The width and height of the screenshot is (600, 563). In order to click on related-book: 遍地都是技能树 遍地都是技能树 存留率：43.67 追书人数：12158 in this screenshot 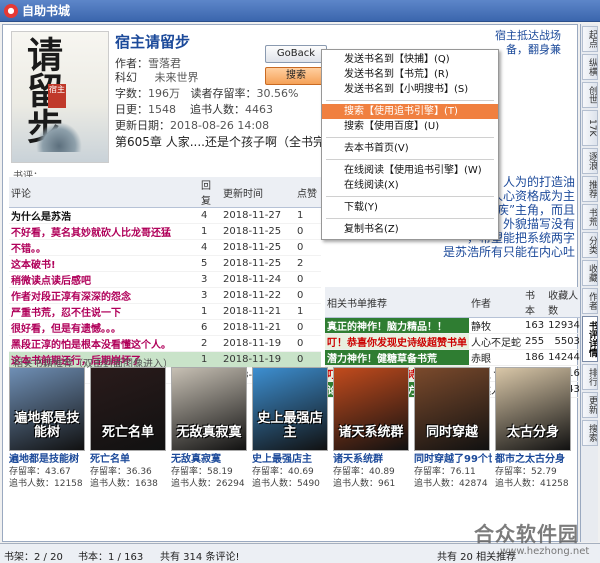, I will do `click(48, 442)`.